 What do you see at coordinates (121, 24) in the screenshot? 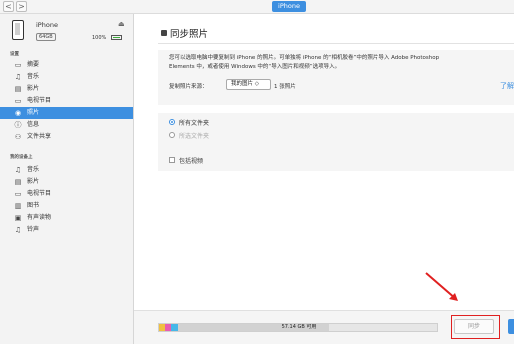
I see `eject-icon: ⏏` at bounding box center [121, 24].